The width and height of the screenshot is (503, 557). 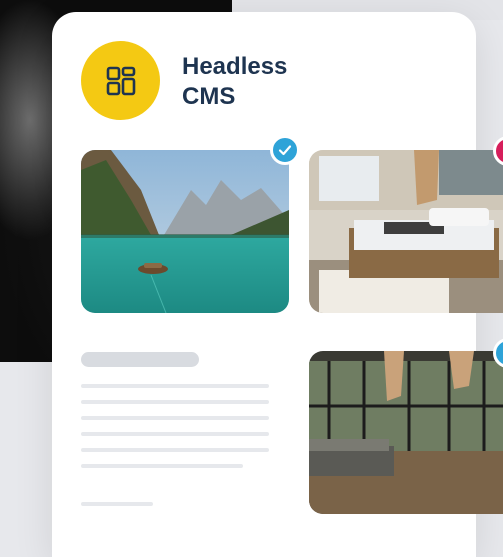 I want to click on mountain-lake-image, so click(x=185, y=231).